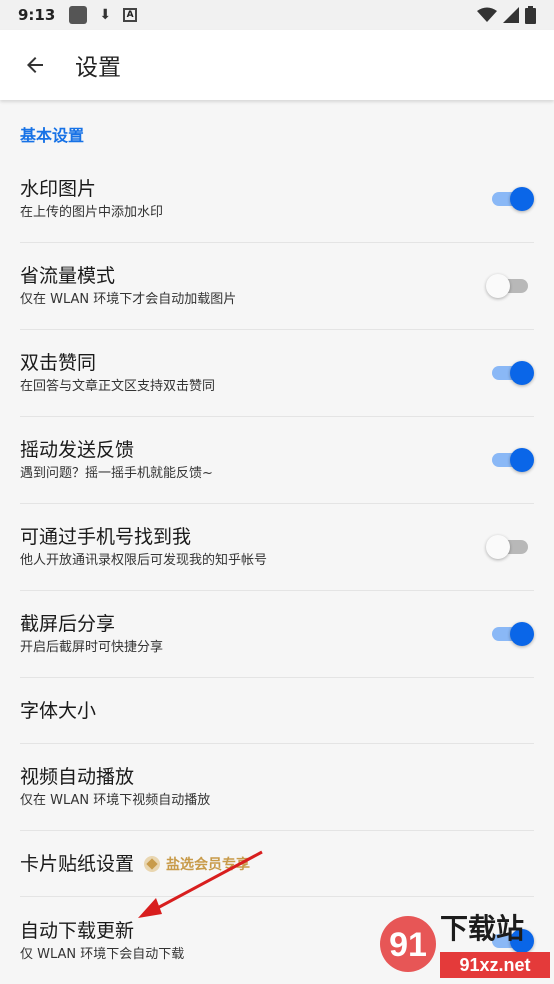 The height and width of the screenshot is (984, 554). I want to click on auto-download-toggle, so click(511, 940).